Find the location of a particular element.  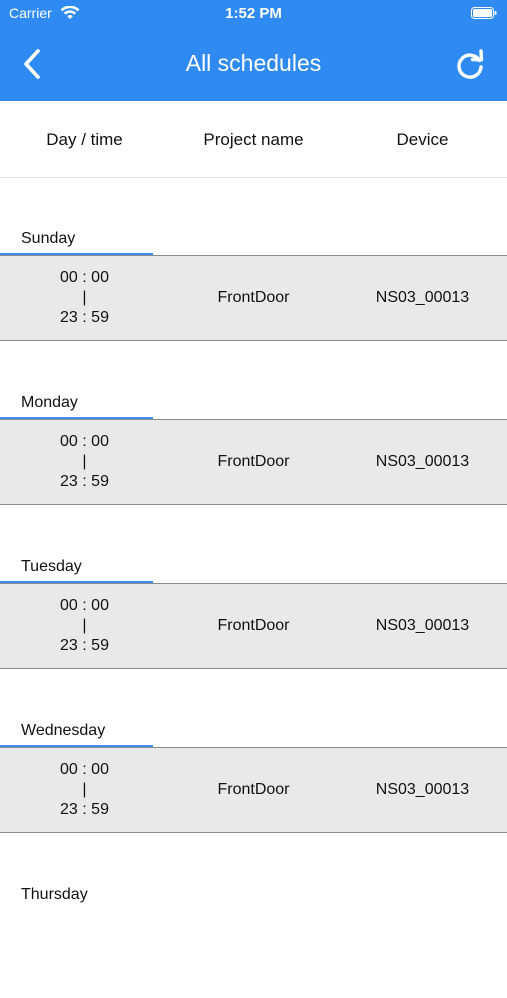

day-label: Thursday is located at coordinates (54, 894).